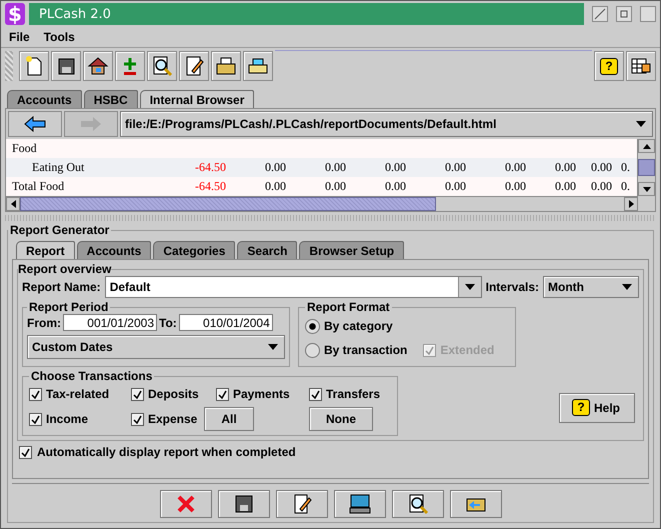 Image resolution: width=661 pixels, height=529 pixels. Describe the element at coordinates (293, 287) in the screenshot. I see `report-name-combo: Default` at that location.